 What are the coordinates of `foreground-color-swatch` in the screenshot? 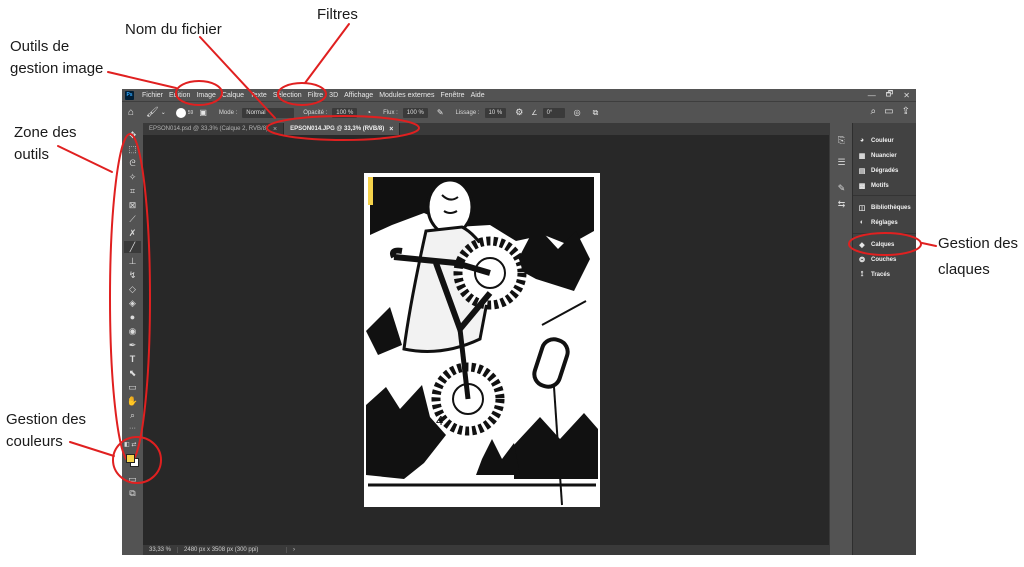 It's located at (130, 458).